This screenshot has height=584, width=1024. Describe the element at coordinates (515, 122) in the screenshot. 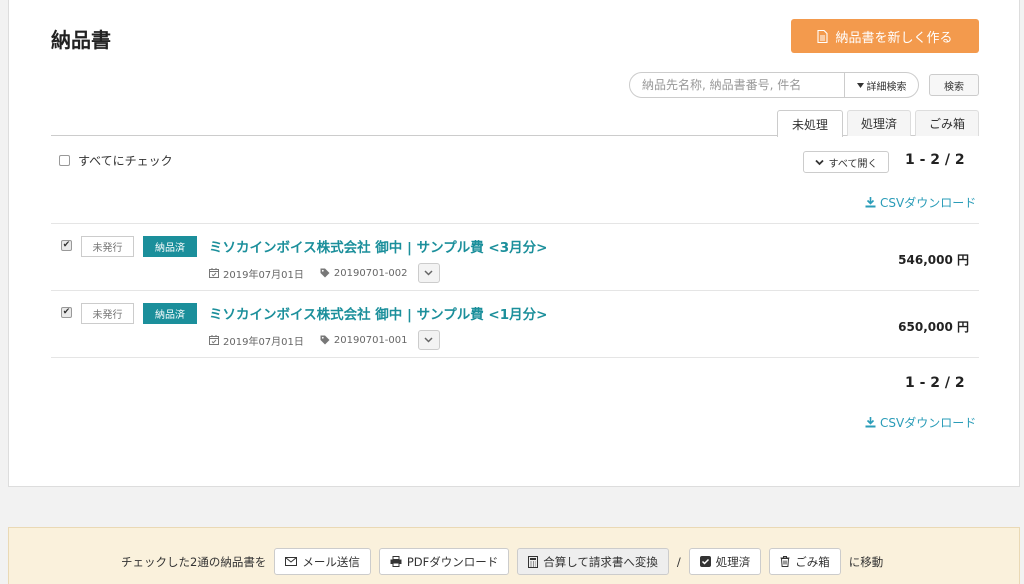

I see `status-tabs: 未処理 処理済 ごみ箱` at that location.